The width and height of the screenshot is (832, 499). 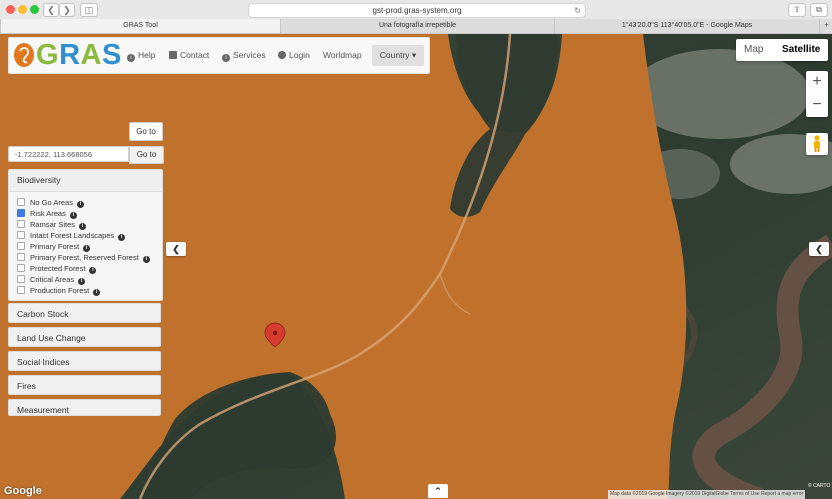 I want to click on checkbox-checked, so click(x=21, y=213).